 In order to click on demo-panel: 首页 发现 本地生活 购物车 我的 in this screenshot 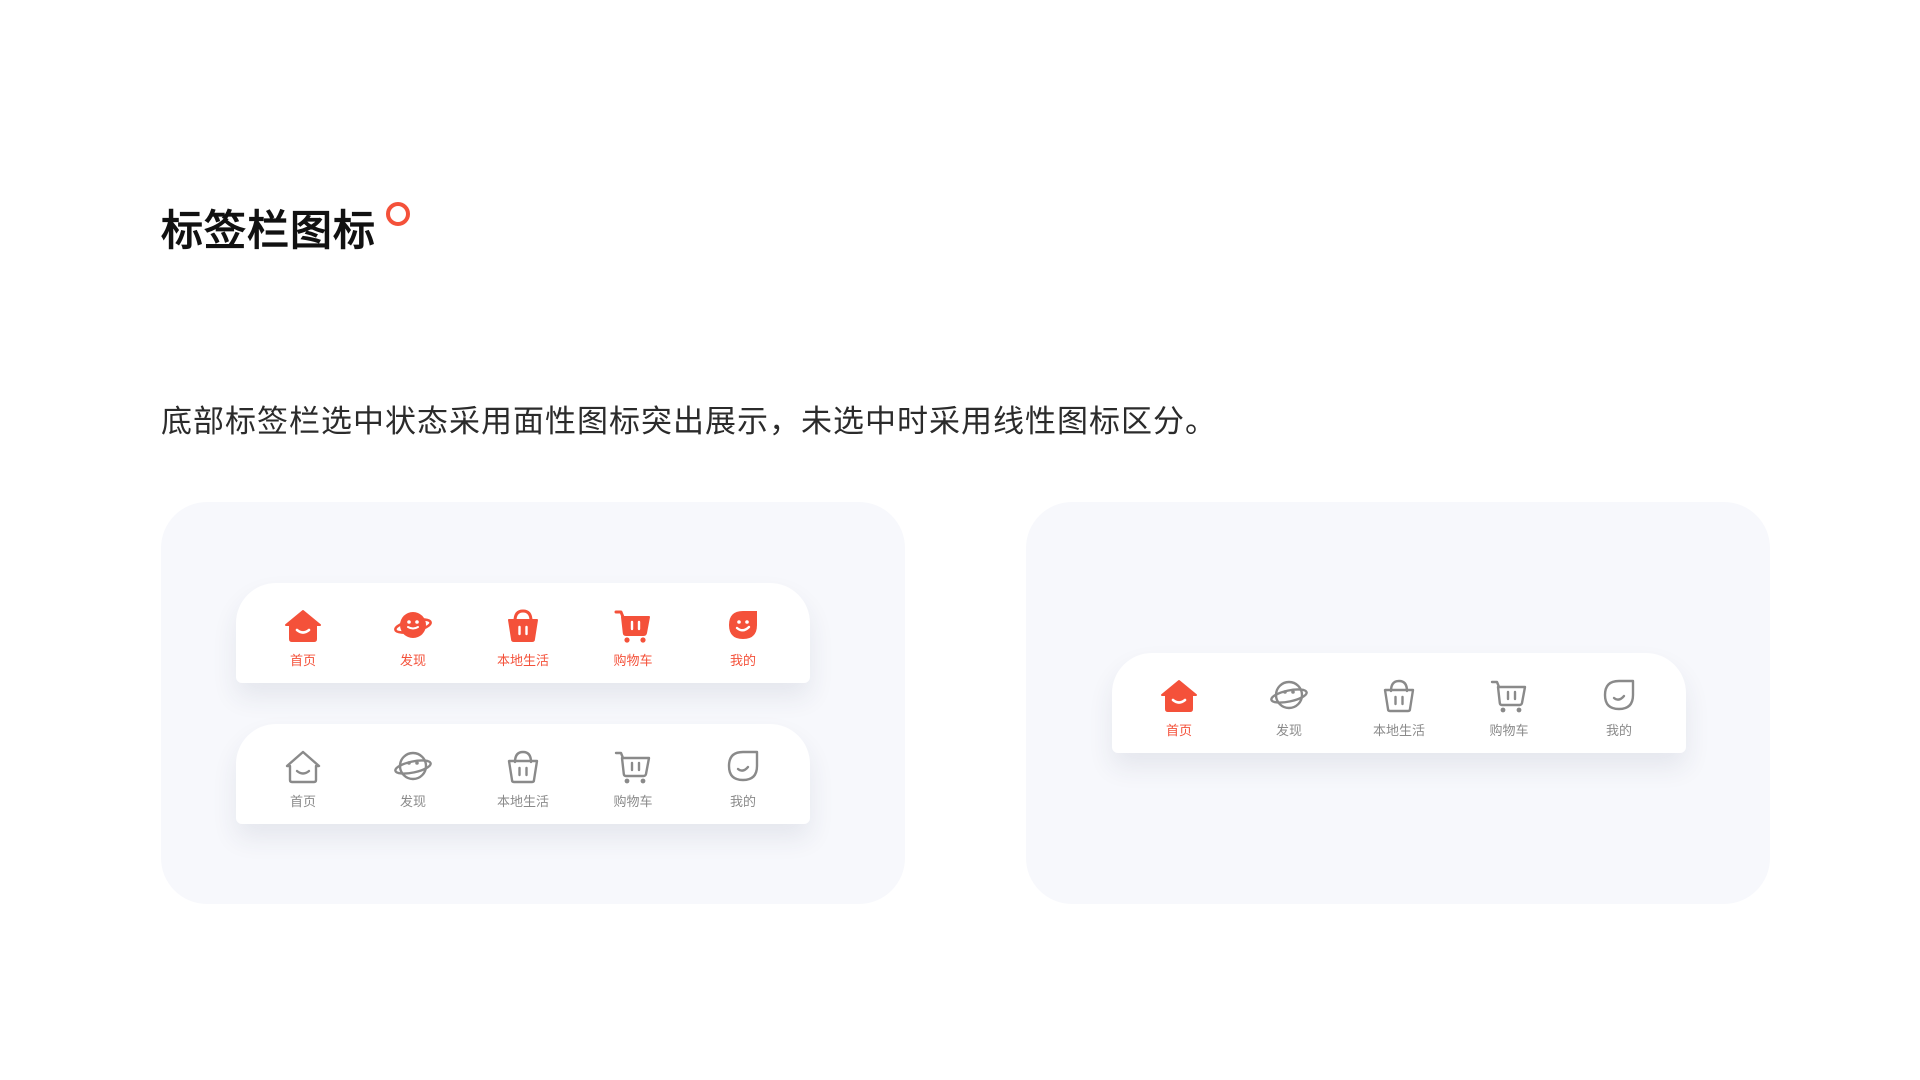, I will do `click(1398, 703)`.